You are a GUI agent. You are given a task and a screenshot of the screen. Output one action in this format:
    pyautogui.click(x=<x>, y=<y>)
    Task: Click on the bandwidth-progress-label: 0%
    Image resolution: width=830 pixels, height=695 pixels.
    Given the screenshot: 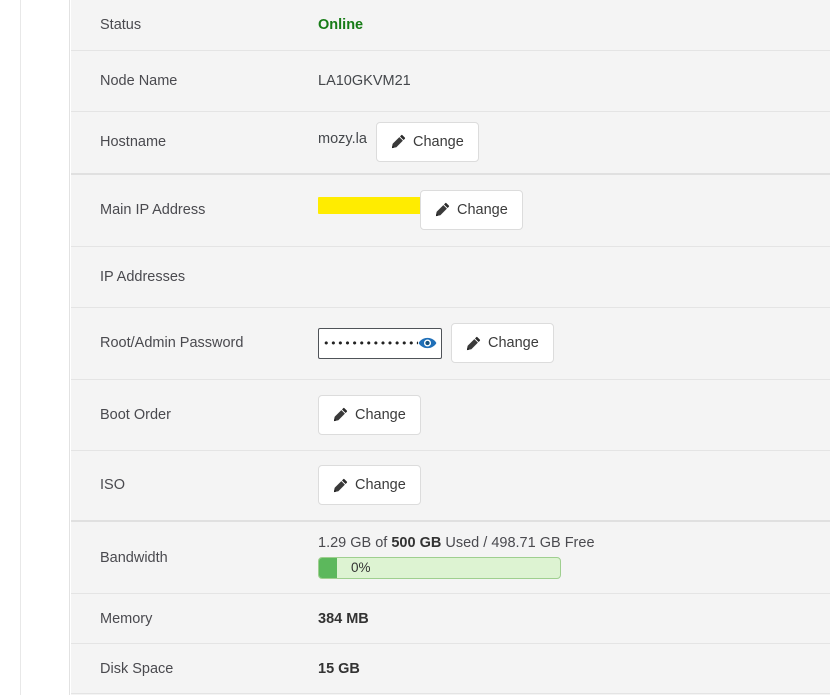 What is the action you would take?
    pyautogui.click(x=361, y=567)
    